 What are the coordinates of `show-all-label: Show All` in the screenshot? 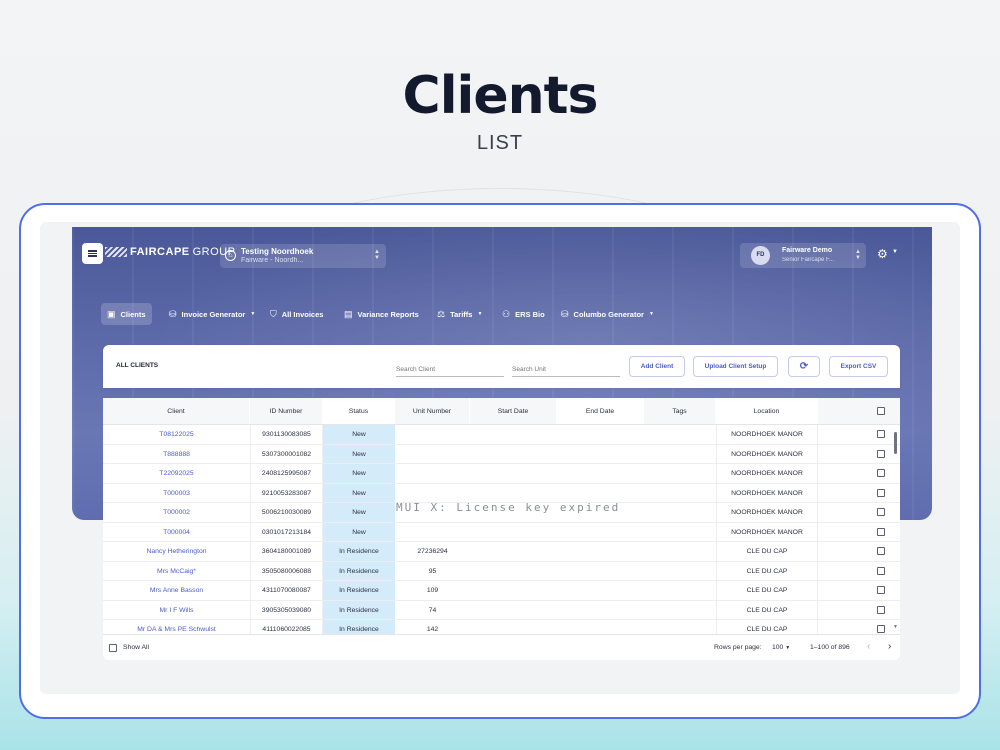 It's located at (136, 647).